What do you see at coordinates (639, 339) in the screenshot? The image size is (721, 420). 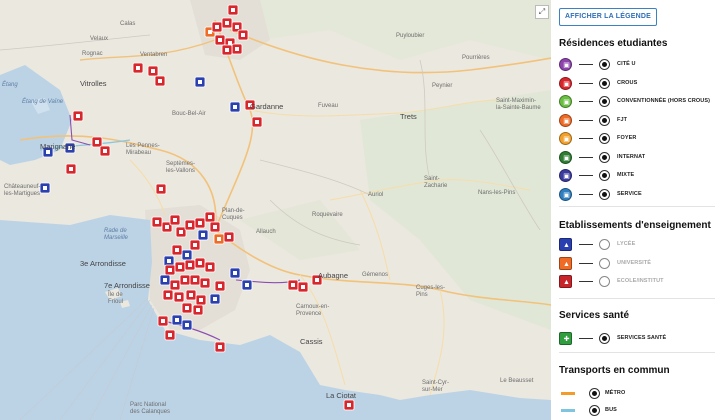 I see `legend-row-services-sant-: ✚ SERVICES SANTÉ` at bounding box center [639, 339].